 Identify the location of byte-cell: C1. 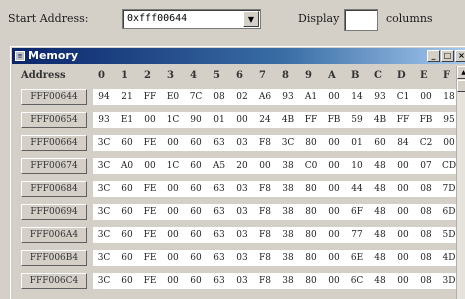
(403, 97).